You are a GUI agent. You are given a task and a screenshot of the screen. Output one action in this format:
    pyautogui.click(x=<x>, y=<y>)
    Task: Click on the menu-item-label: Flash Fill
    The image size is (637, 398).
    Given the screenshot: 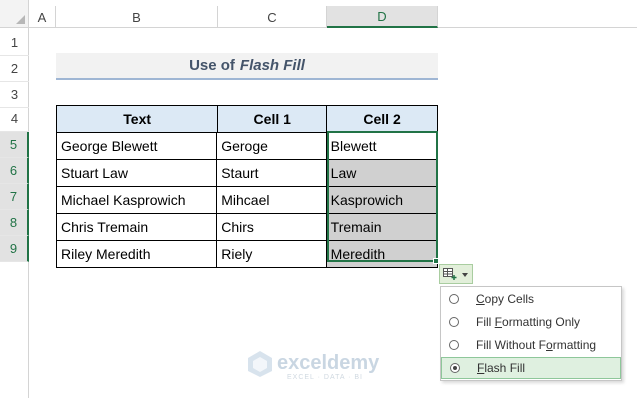 What is the action you would take?
    pyautogui.click(x=501, y=368)
    